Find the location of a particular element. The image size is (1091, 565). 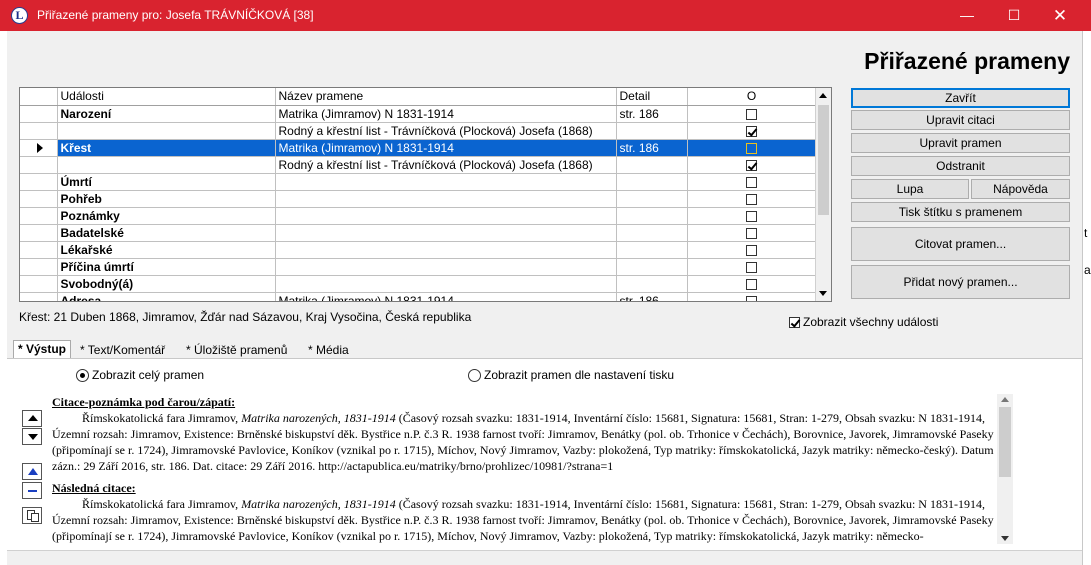

radio-selected-icon is located at coordinates (82, 376).